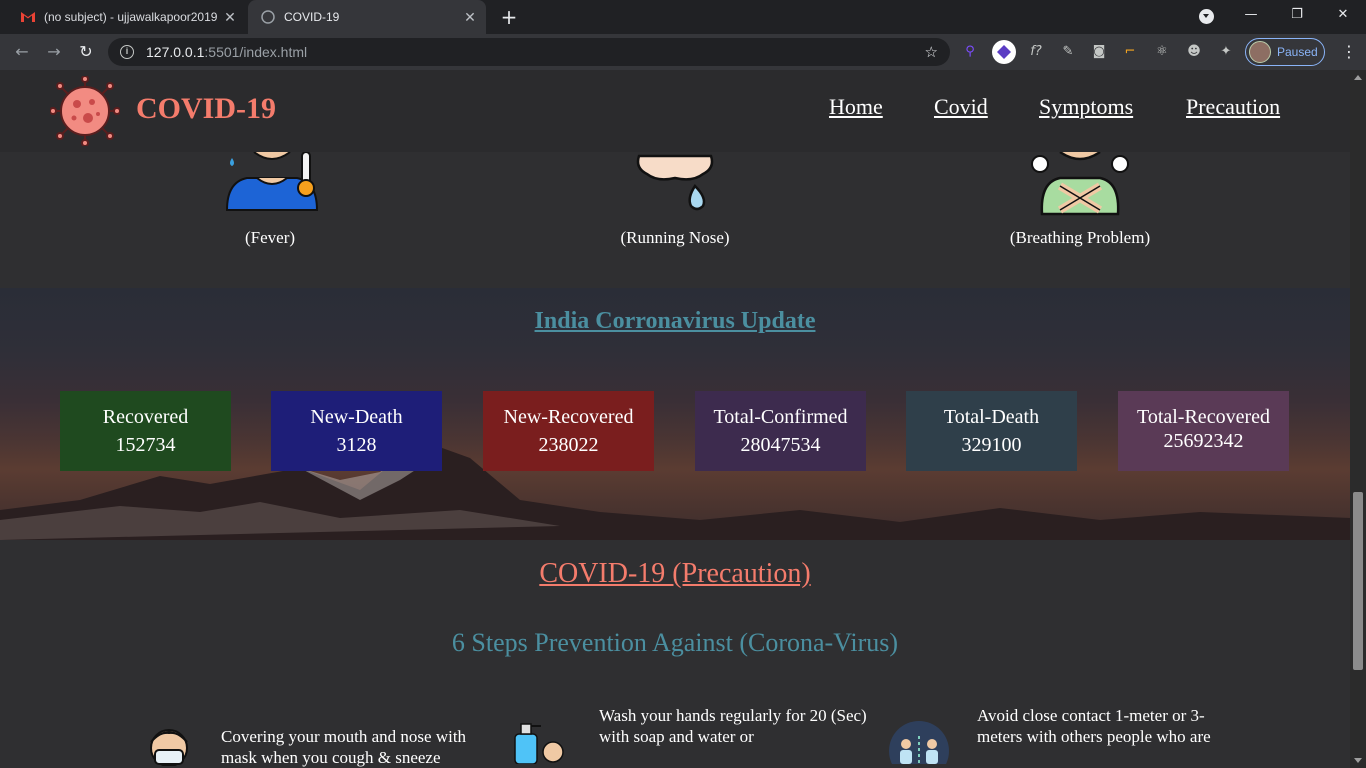 The width and height of the screenshot is (1366, 768). What do you see at coordinates (270, 237) in the screenshot?
I see `symptom-caption: (Fever)` at bounding box center [270, 237].